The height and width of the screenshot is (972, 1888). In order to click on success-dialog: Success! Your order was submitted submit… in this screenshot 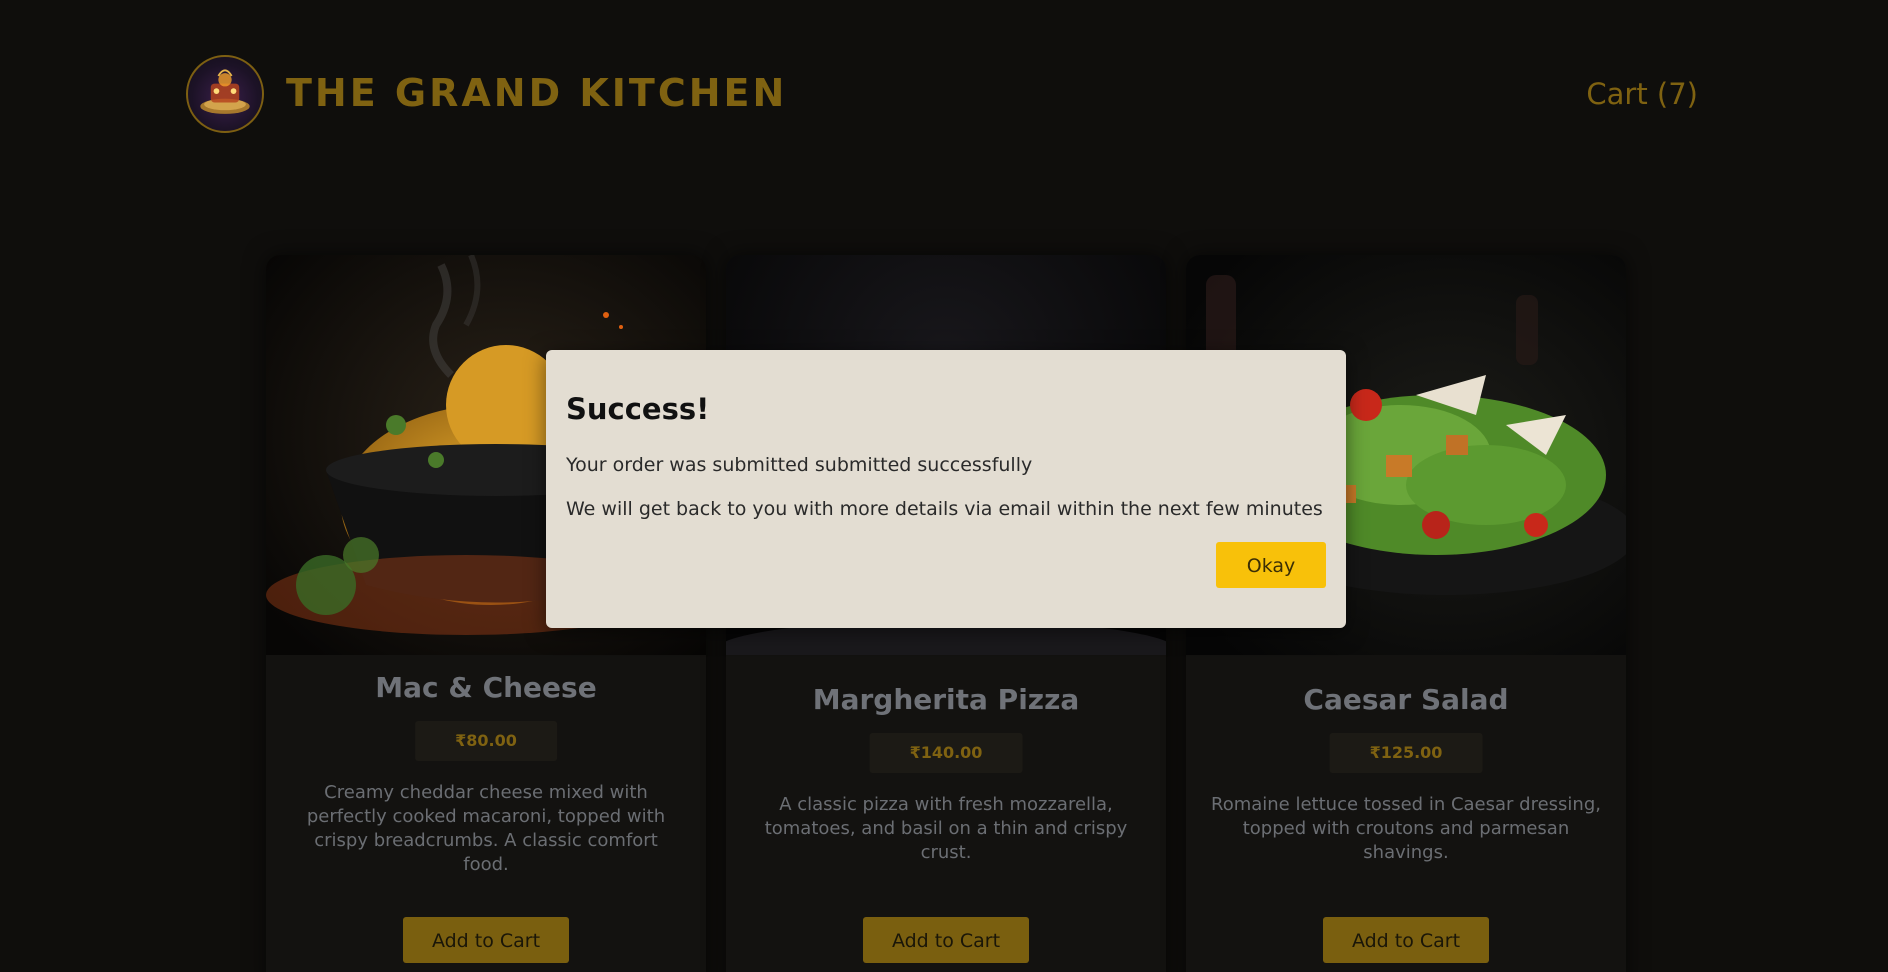, I will do `click(946, 489)`.